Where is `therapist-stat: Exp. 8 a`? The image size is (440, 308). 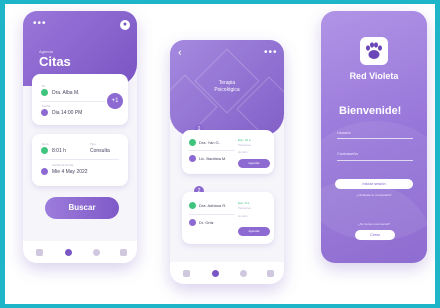
therapist-stat: Exp. 8 a is located at coordinates (244, 203).